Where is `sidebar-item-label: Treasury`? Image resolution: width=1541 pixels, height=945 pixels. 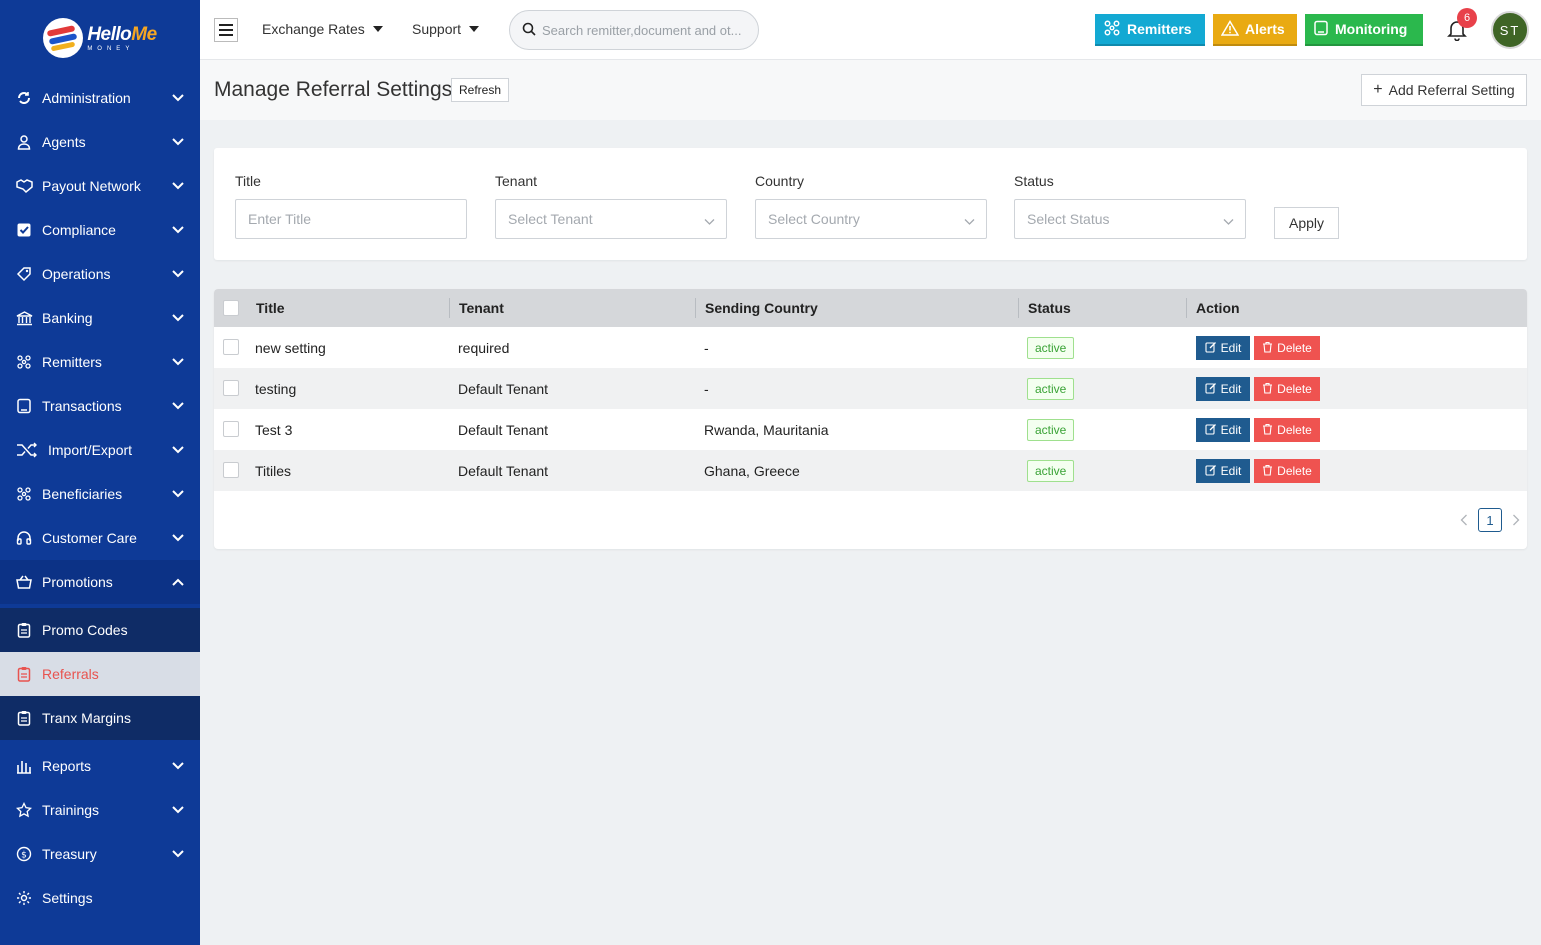
sidebar-item-label: Treasury is located at coordinates (69, 854).